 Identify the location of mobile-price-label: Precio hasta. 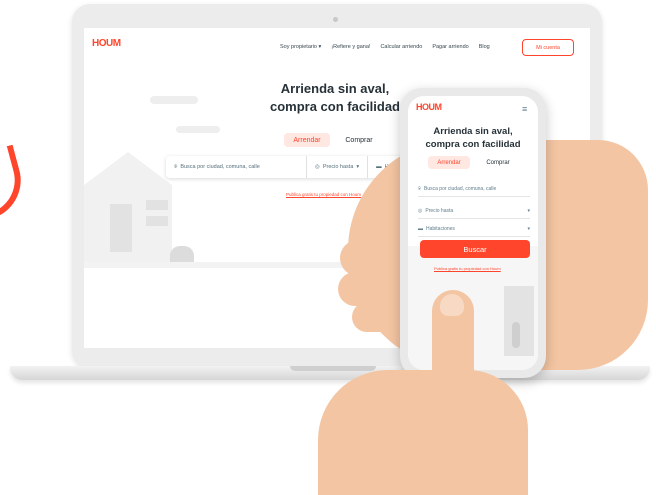
(439, 211).